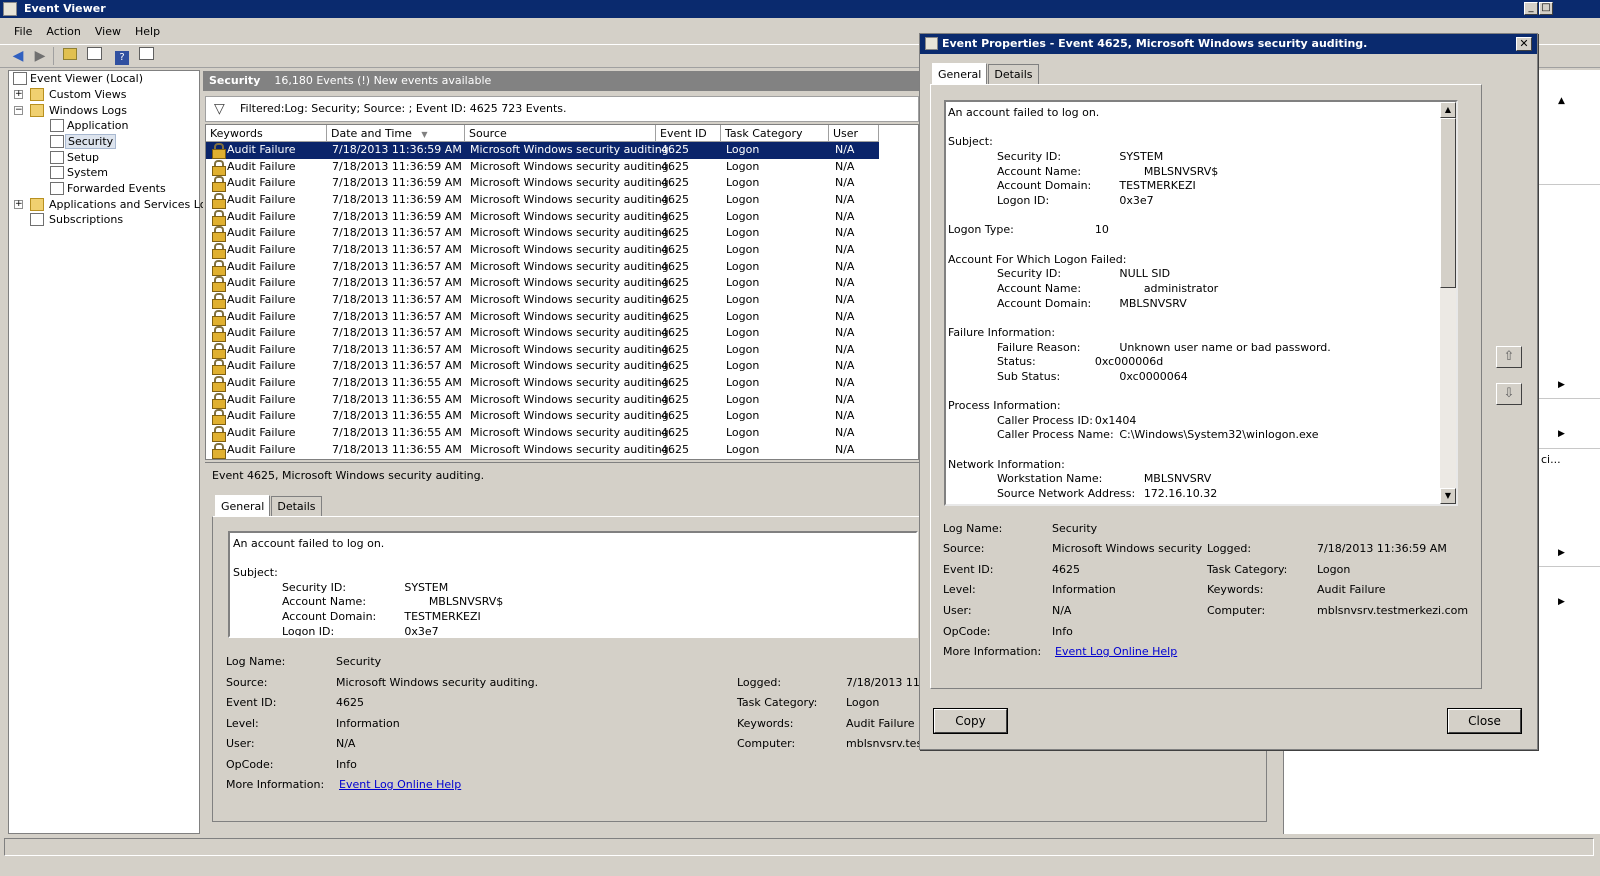 The width and height of the screenshot is (1600, 876). I want to click on dialog-event-log-help-link: Event Log Online Help, so click(1116, 651).